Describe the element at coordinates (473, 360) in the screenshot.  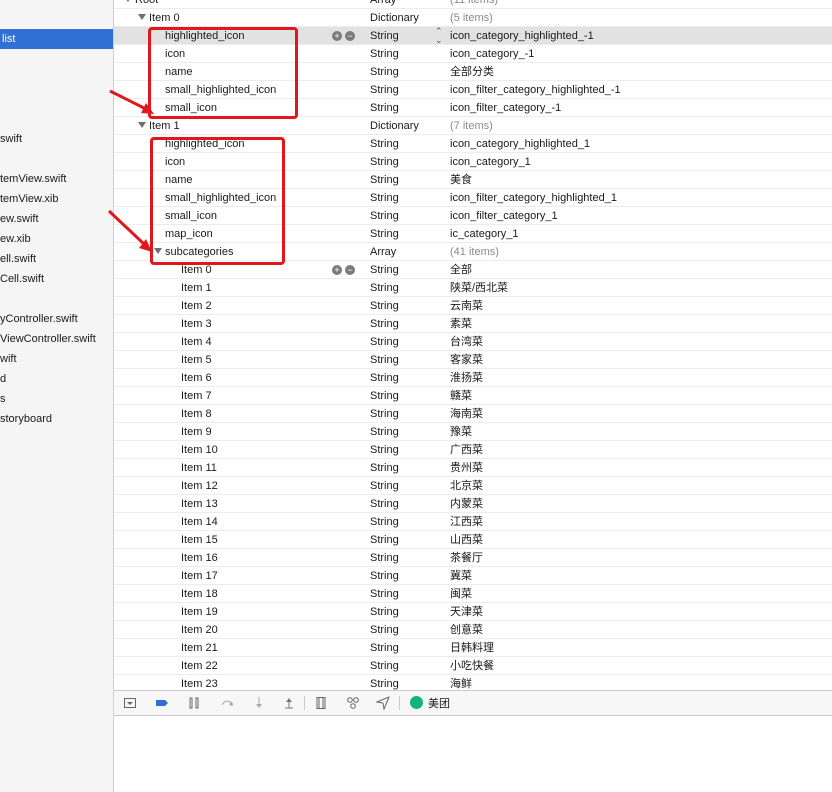
I see `plist-row: Item 5 String 客家菜` at that location.